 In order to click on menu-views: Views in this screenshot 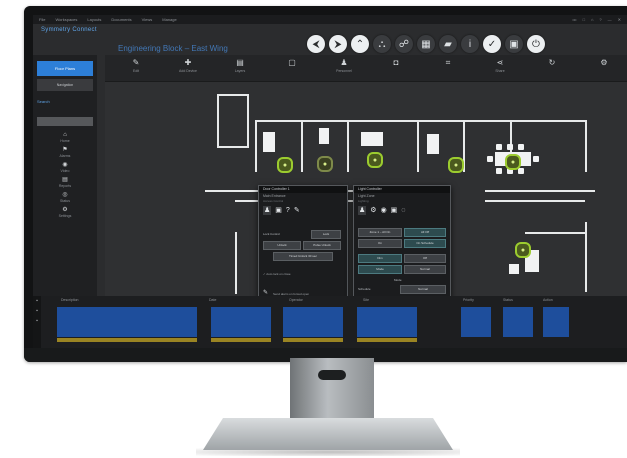, I will do `click(147, 19)`.